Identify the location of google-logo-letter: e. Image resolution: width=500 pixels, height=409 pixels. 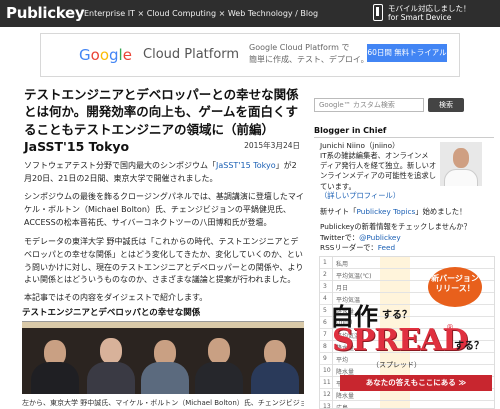
(127, 55).